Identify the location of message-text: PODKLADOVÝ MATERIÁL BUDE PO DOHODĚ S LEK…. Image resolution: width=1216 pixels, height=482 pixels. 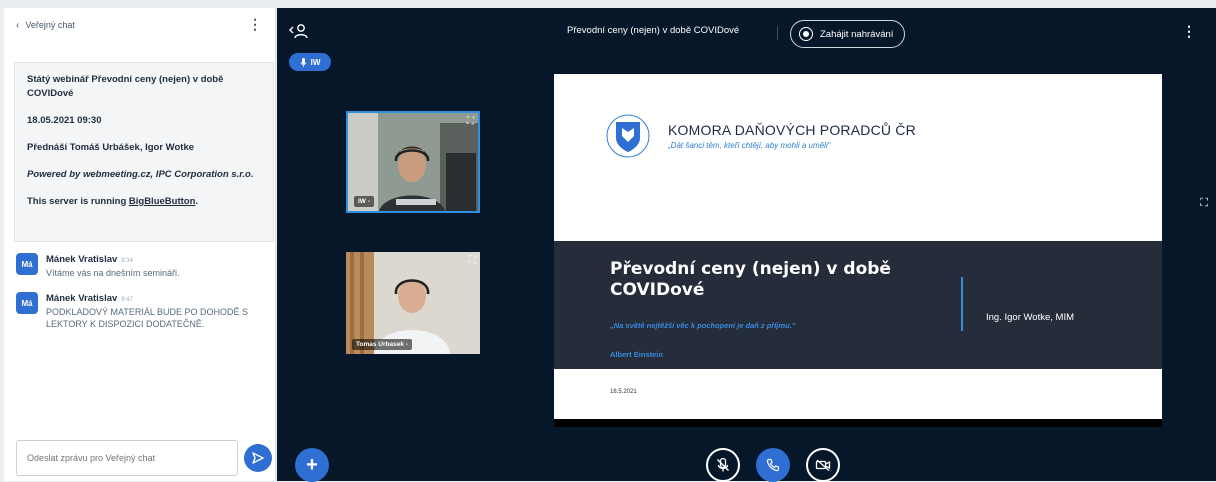
(147, 318).